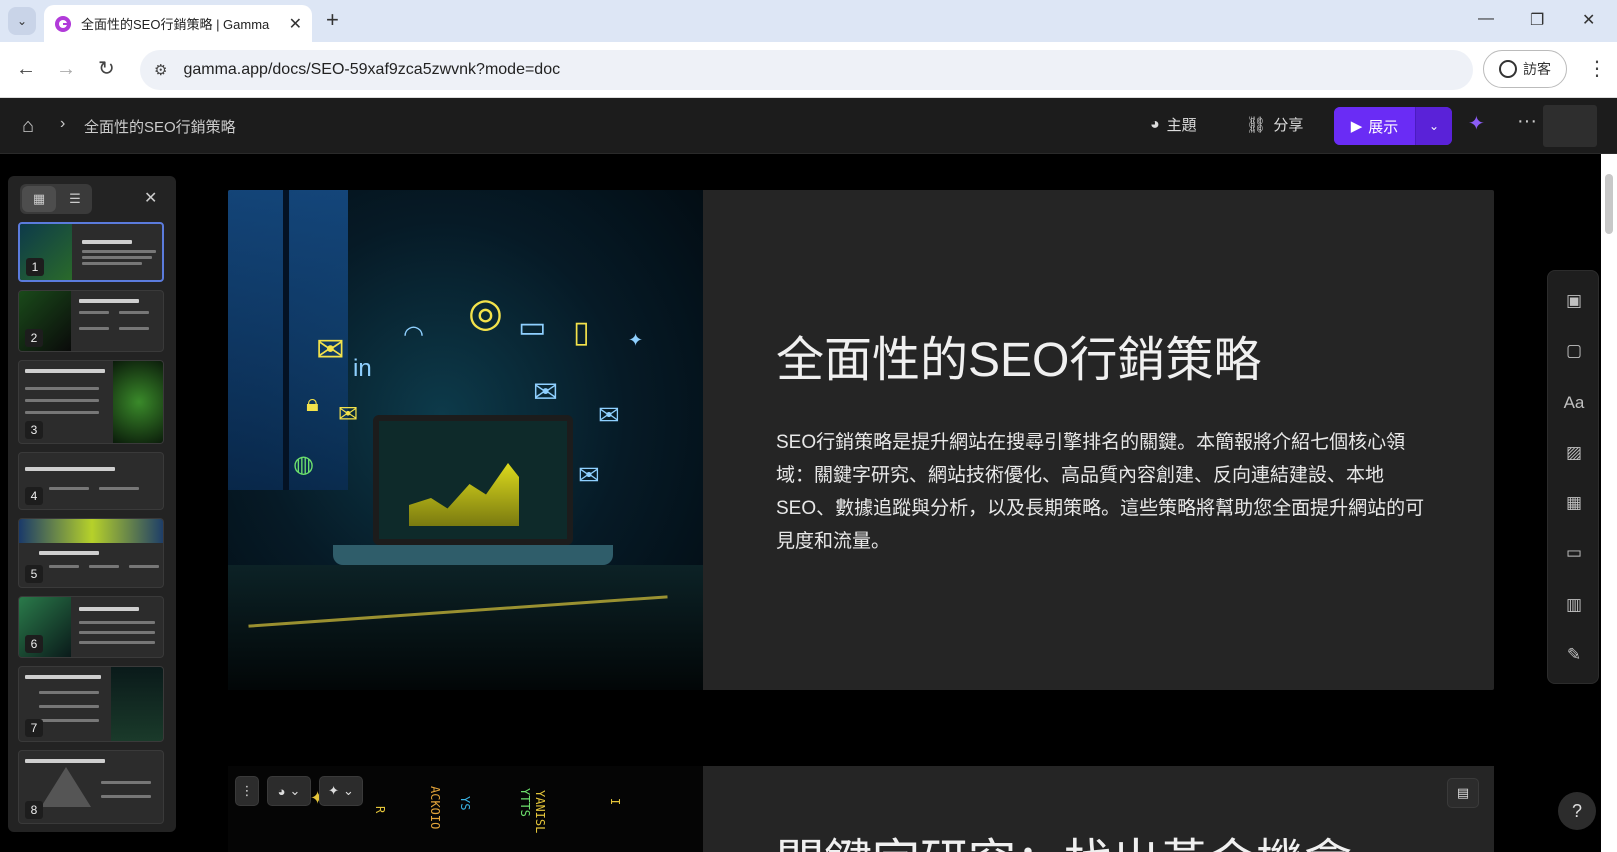  I want to click on card-layout-button: ▤, so click(1463, 793).